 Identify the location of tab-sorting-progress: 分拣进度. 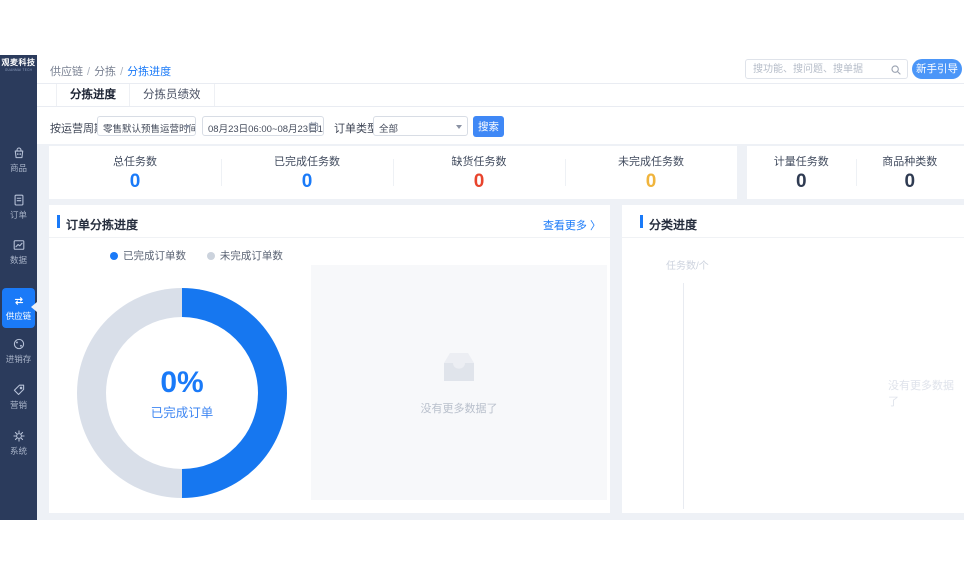
(93, 95).